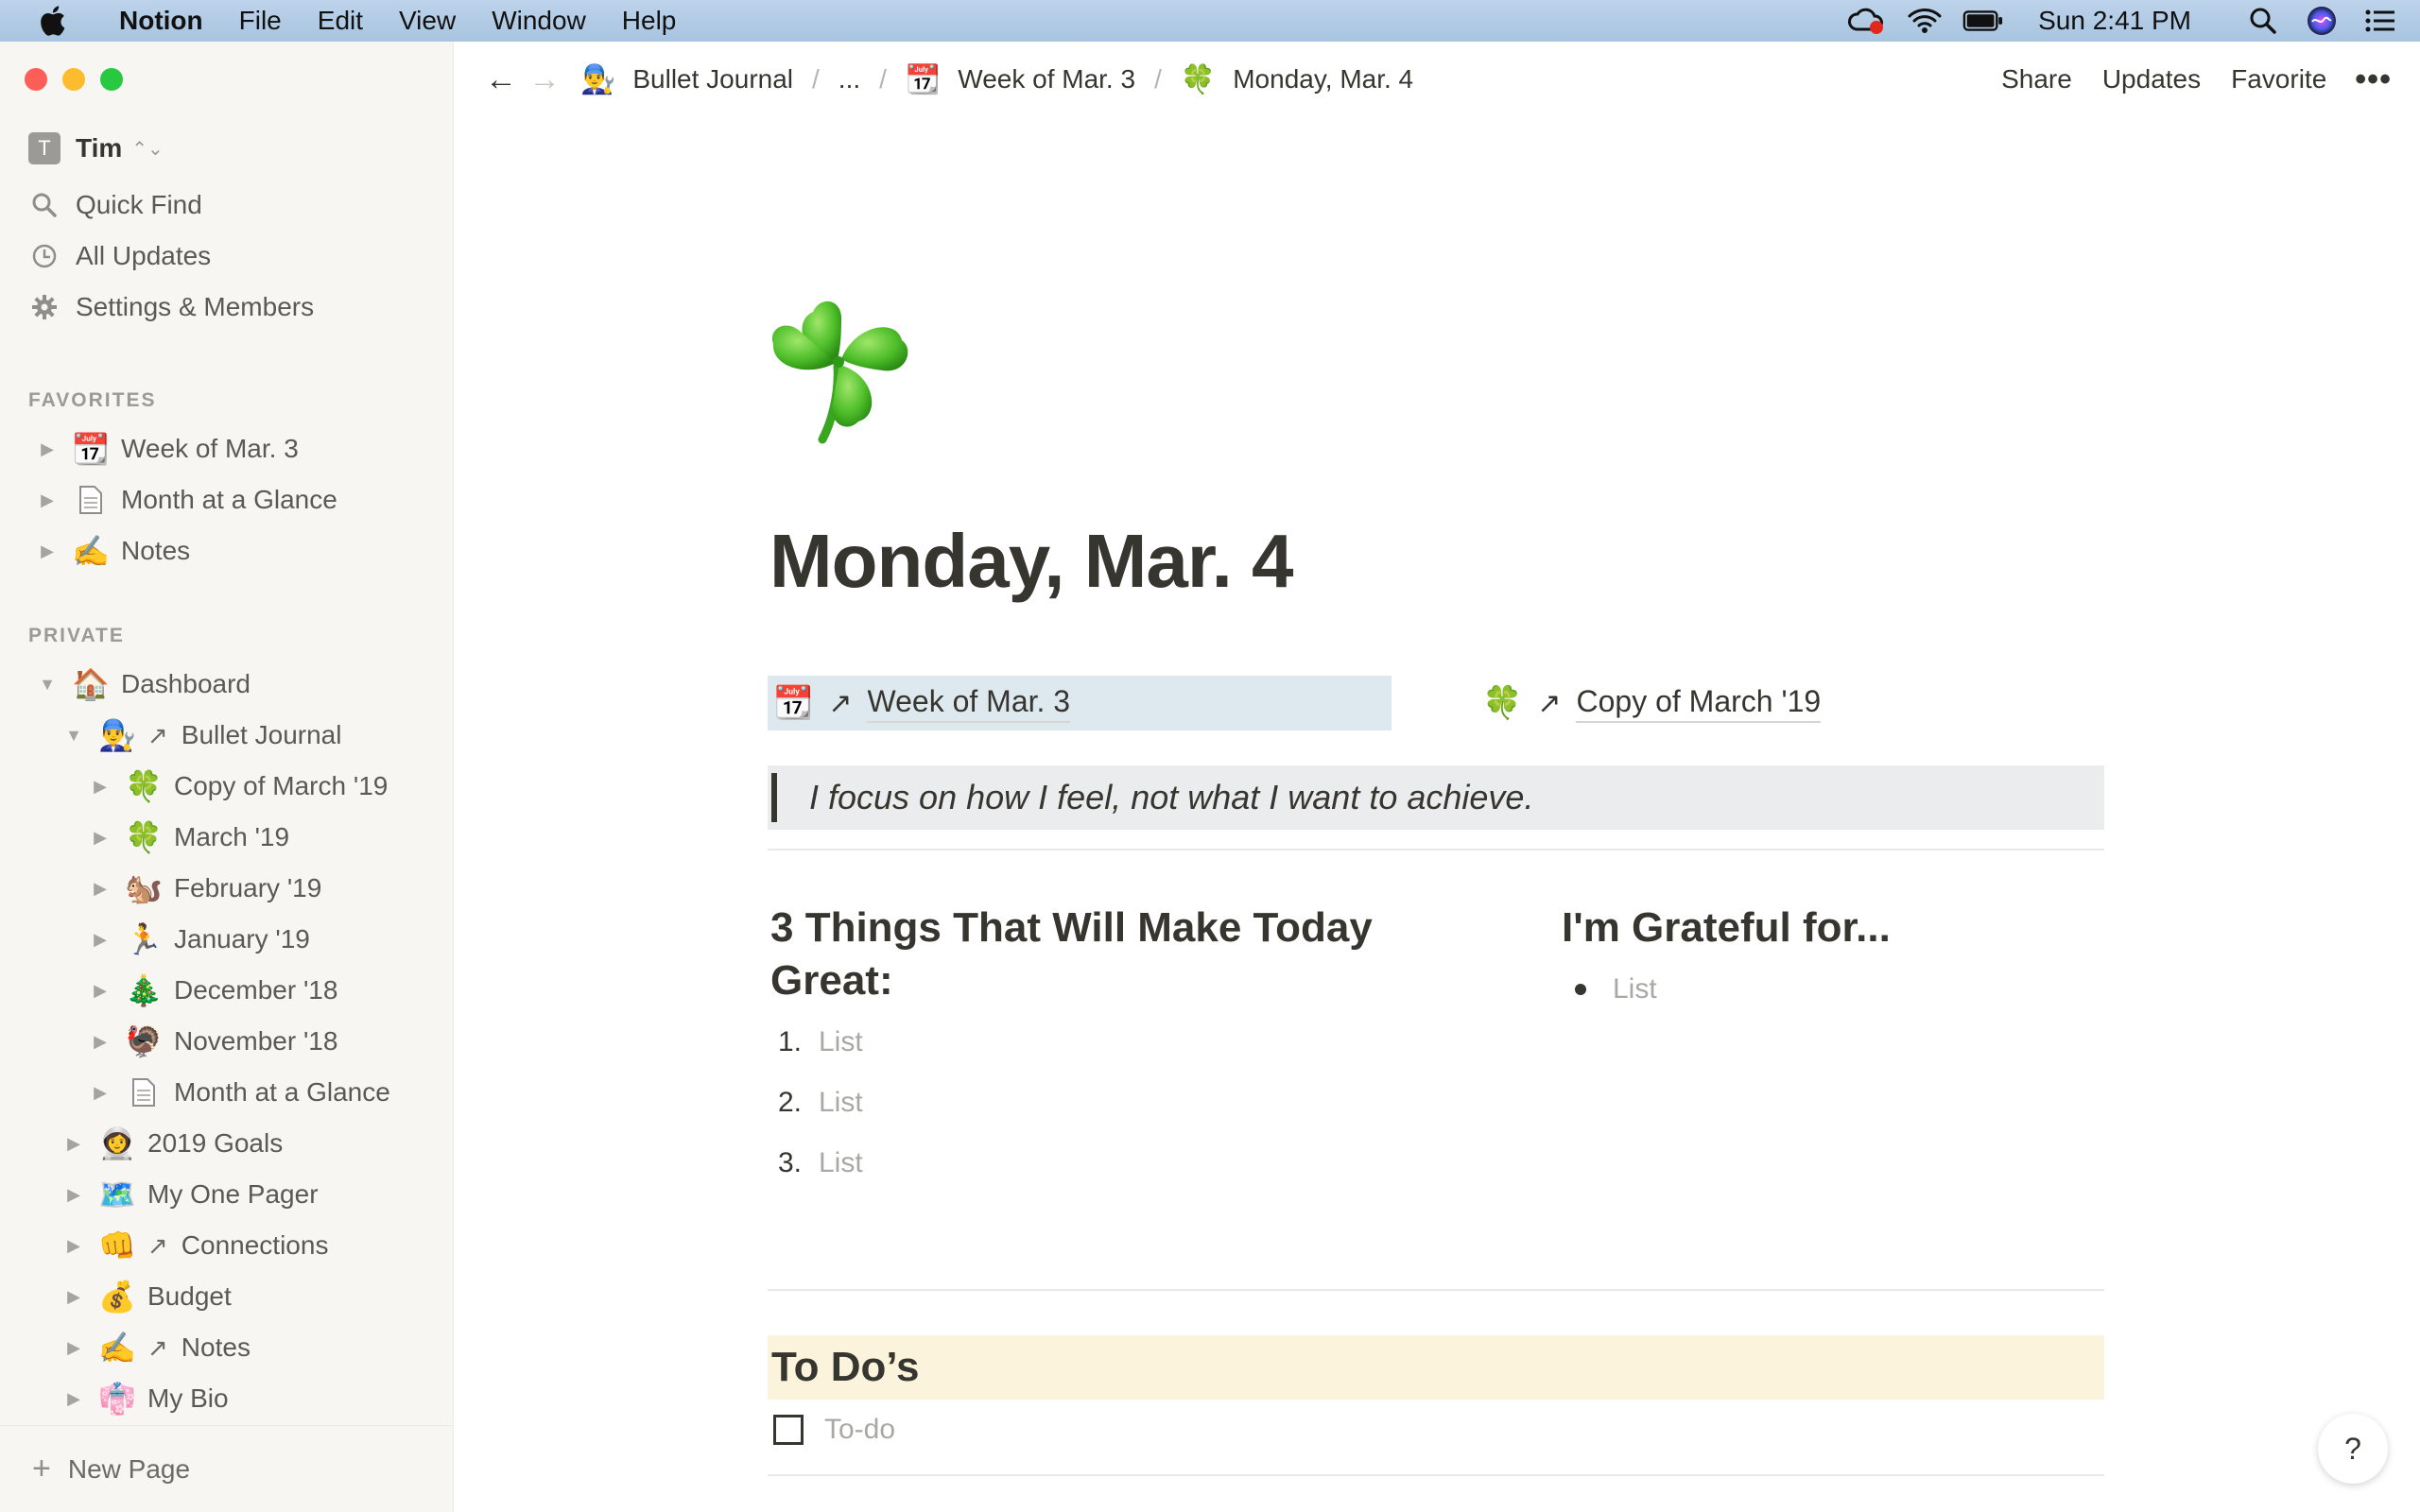 This screenshot has height=1512, width=2420. What do you see at coordinates (1699, 703) in the screenshot?
I see `link-label: Copy of March '19` at bounding box center [1699, 703].